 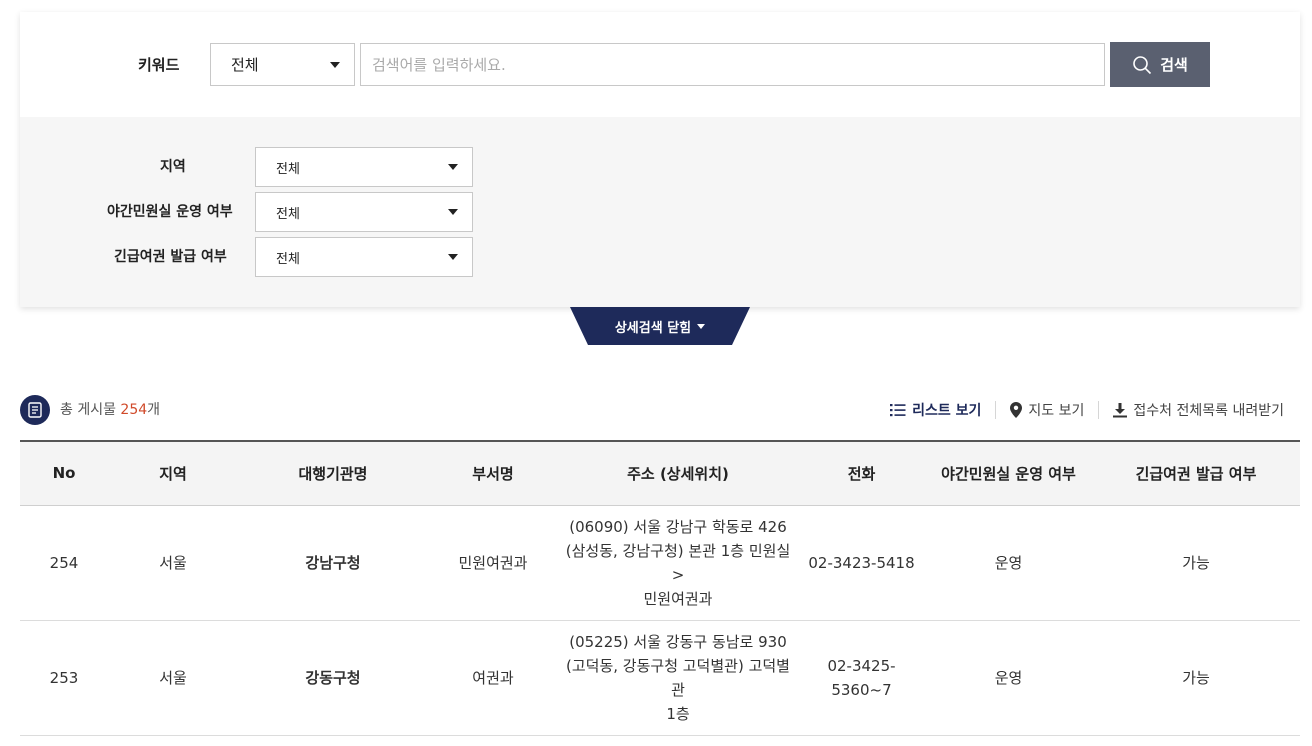 What do you see at coordinates (35, 410) in the screenshot?
I see `document-icon` at bounding box center [35, 410].